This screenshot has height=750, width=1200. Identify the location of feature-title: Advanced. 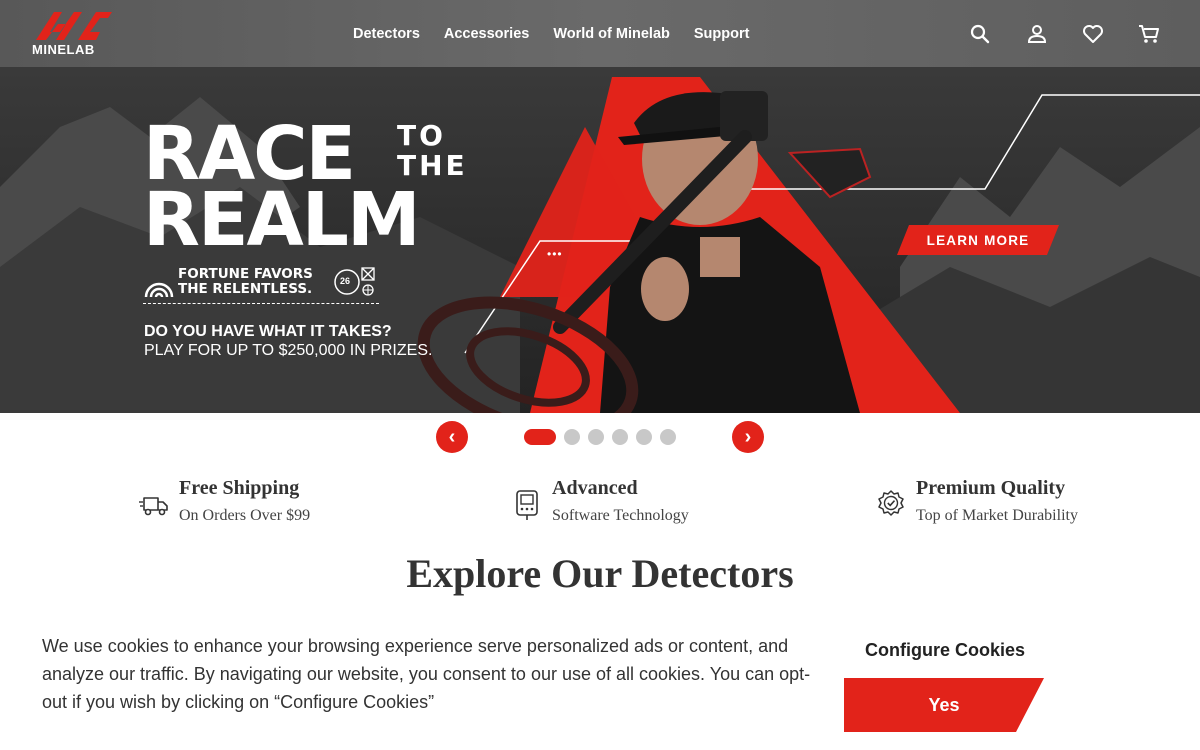
(595, 488).